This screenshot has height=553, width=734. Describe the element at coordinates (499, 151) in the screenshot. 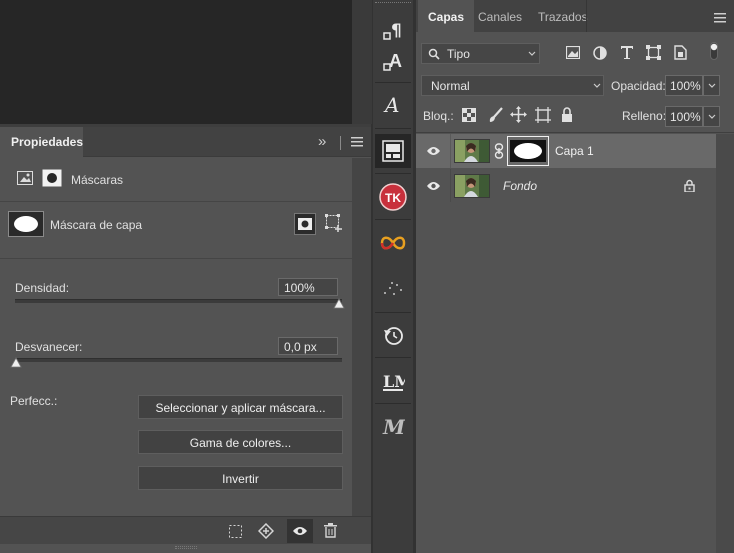

I see `mask-link-icon` at that location.